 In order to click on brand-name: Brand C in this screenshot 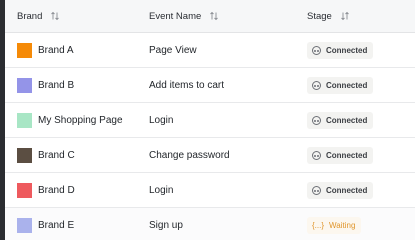, I will do `click(56, 155)`.